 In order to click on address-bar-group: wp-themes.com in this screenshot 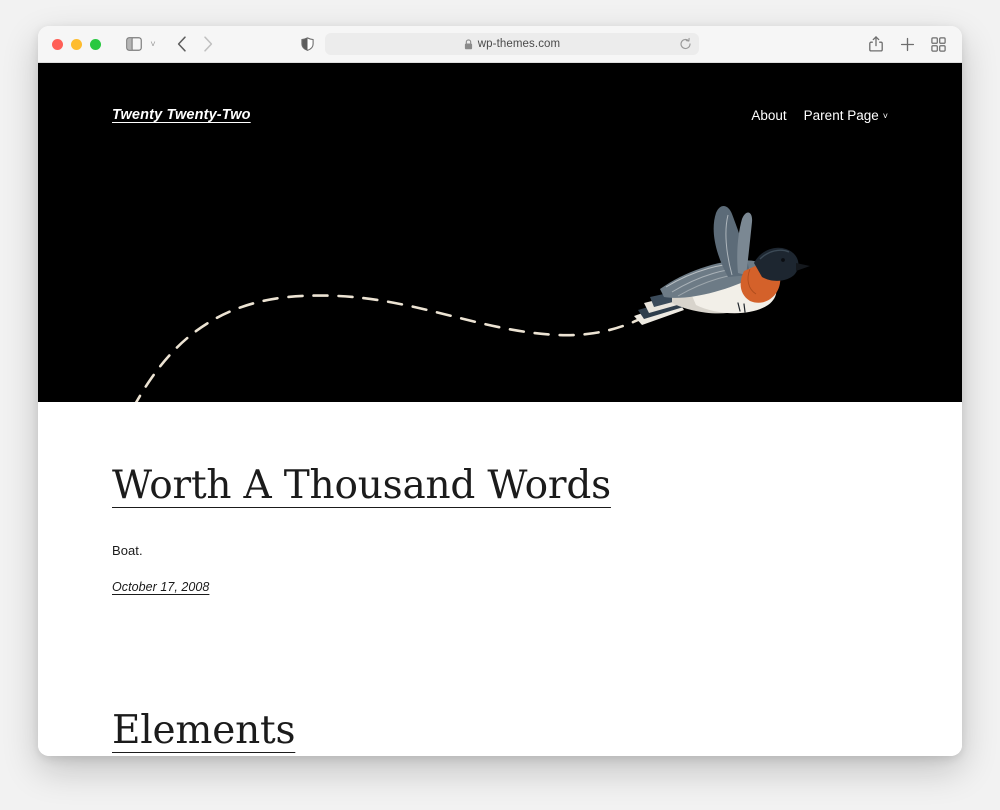, I will do `click(500, 44)`.